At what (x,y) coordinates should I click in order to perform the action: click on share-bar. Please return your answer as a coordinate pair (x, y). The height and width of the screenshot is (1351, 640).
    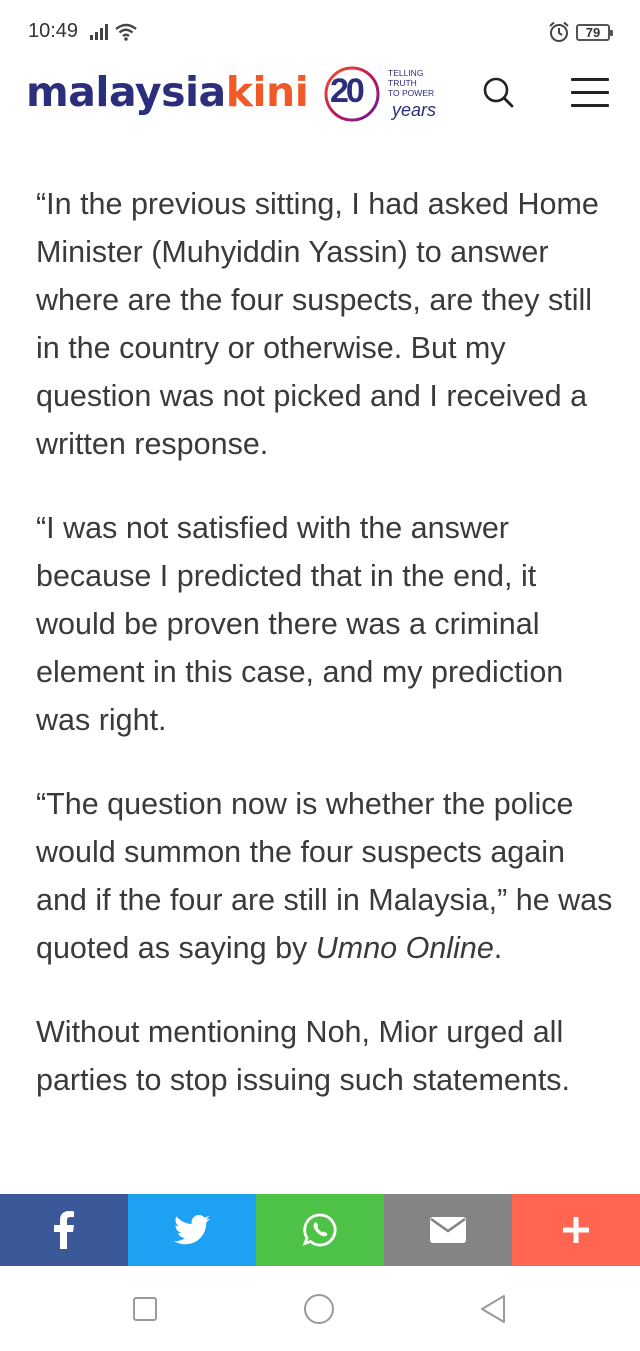
    Looking at the image, I should click on (320, 1230).